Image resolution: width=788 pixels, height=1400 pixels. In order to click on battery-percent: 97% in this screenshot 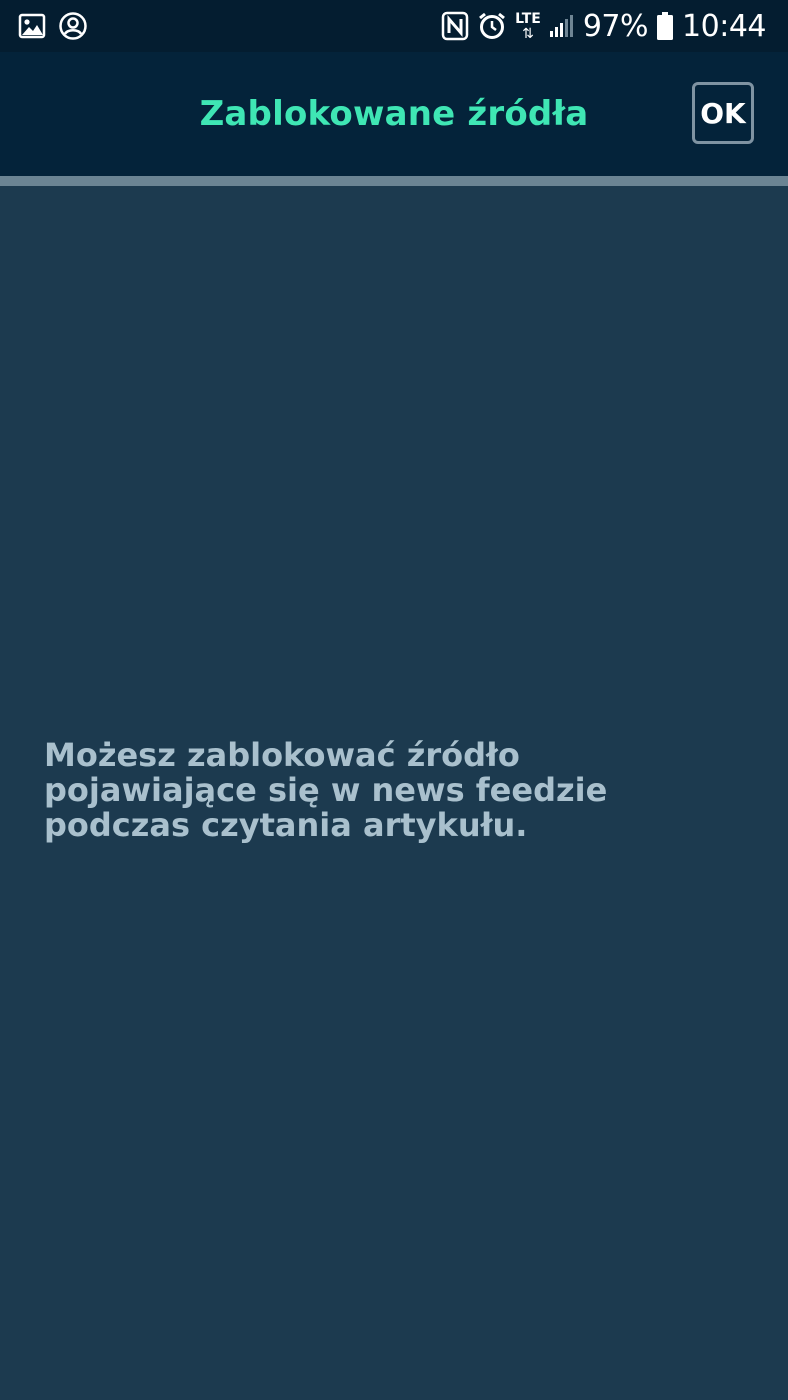, I will do `click(615, 26)`.